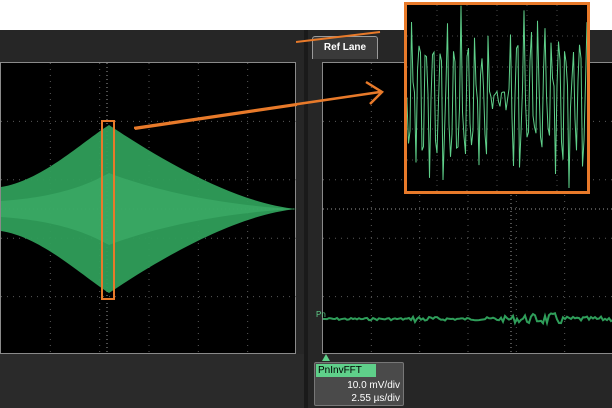 This screenshot has height=408, width=612. What do you see at coordinates (257, 110) in the screenshot?
I see `zoom-arrow-shaft` at bounding box center [257, 110].